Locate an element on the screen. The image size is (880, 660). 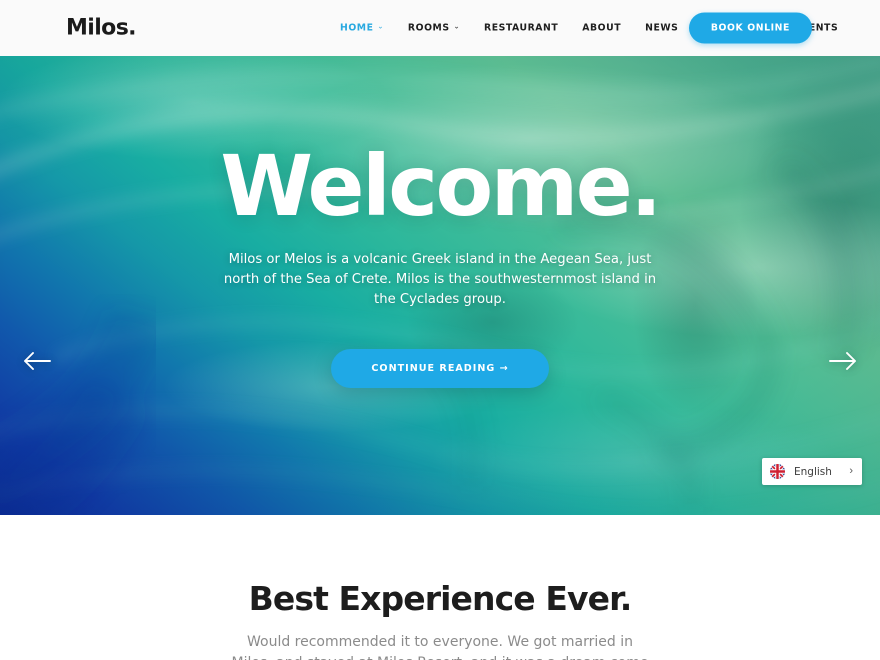
nav-item-restaurant: RESTAURANT is located at coordinates (521, 28).